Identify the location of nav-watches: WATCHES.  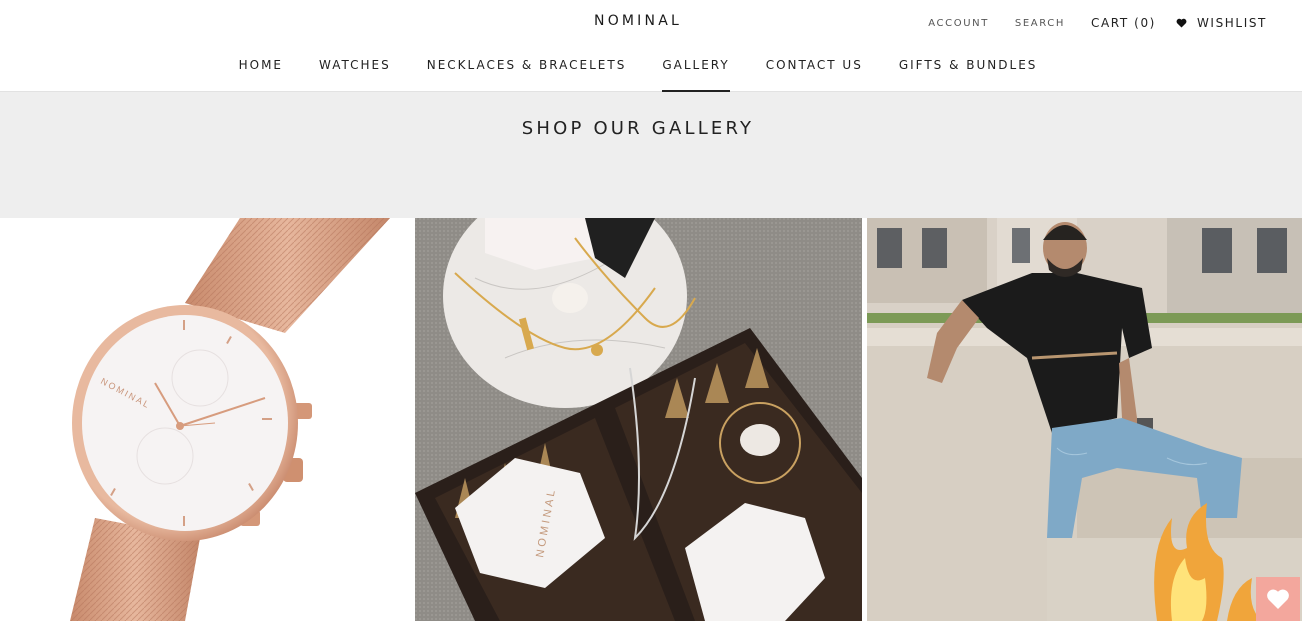
(355, 75).